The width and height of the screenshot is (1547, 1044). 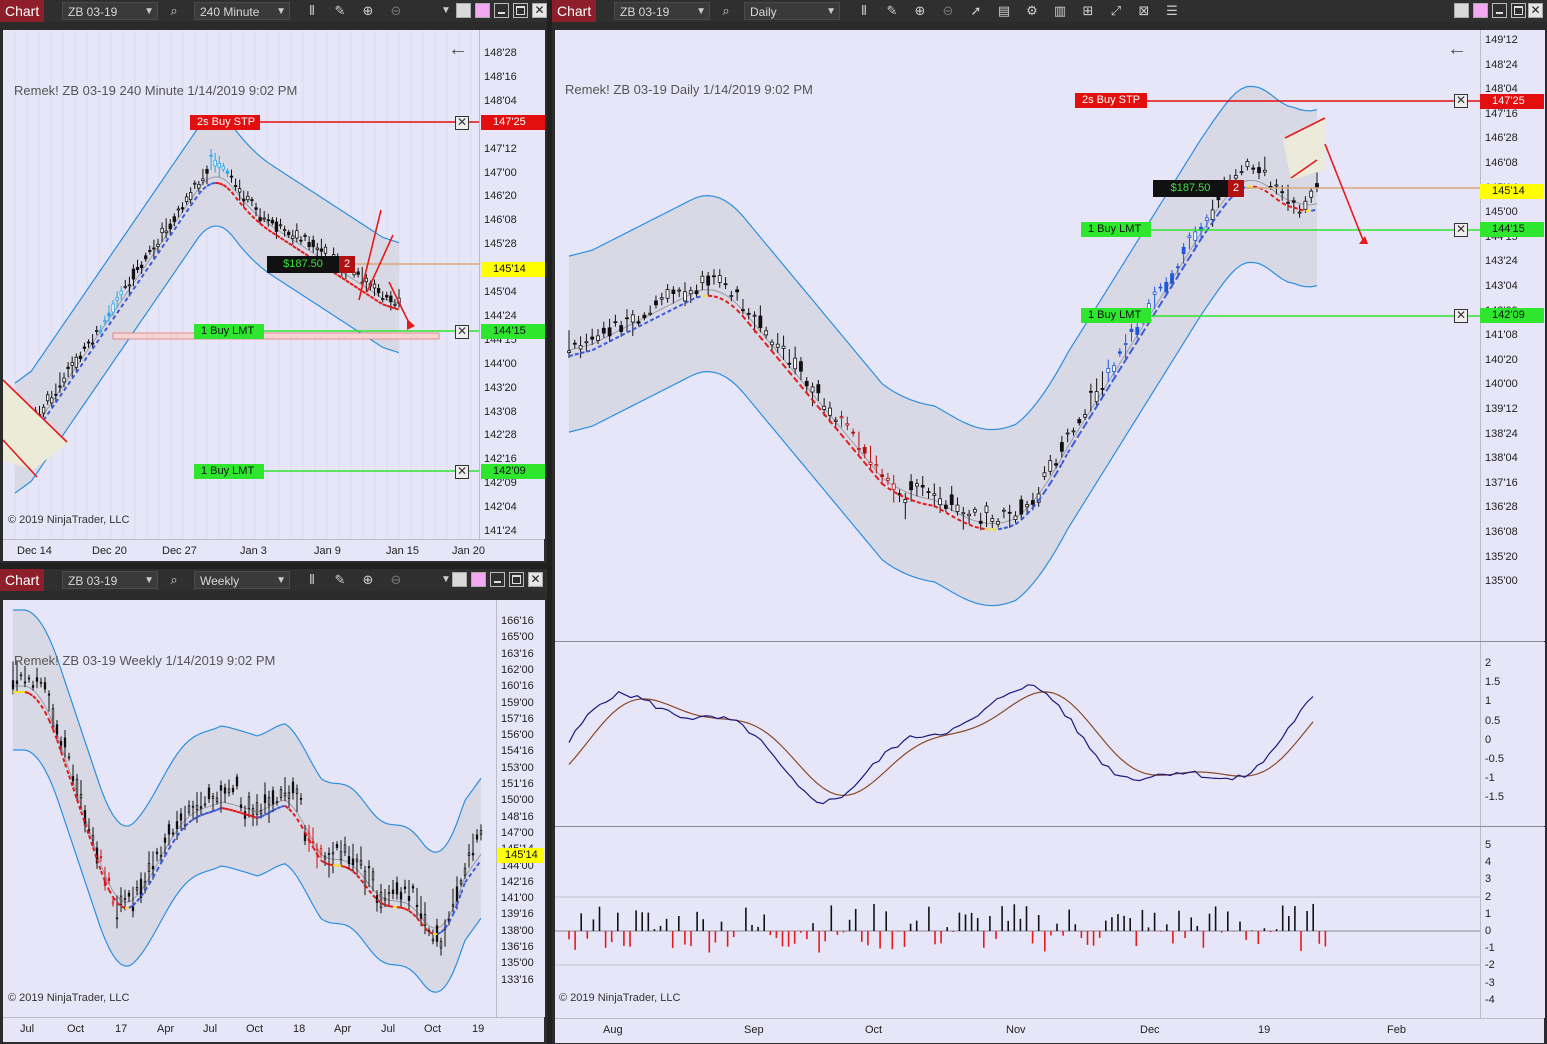 I want to click on indicators-icon: ⊞, so click(x=1088, y=11).